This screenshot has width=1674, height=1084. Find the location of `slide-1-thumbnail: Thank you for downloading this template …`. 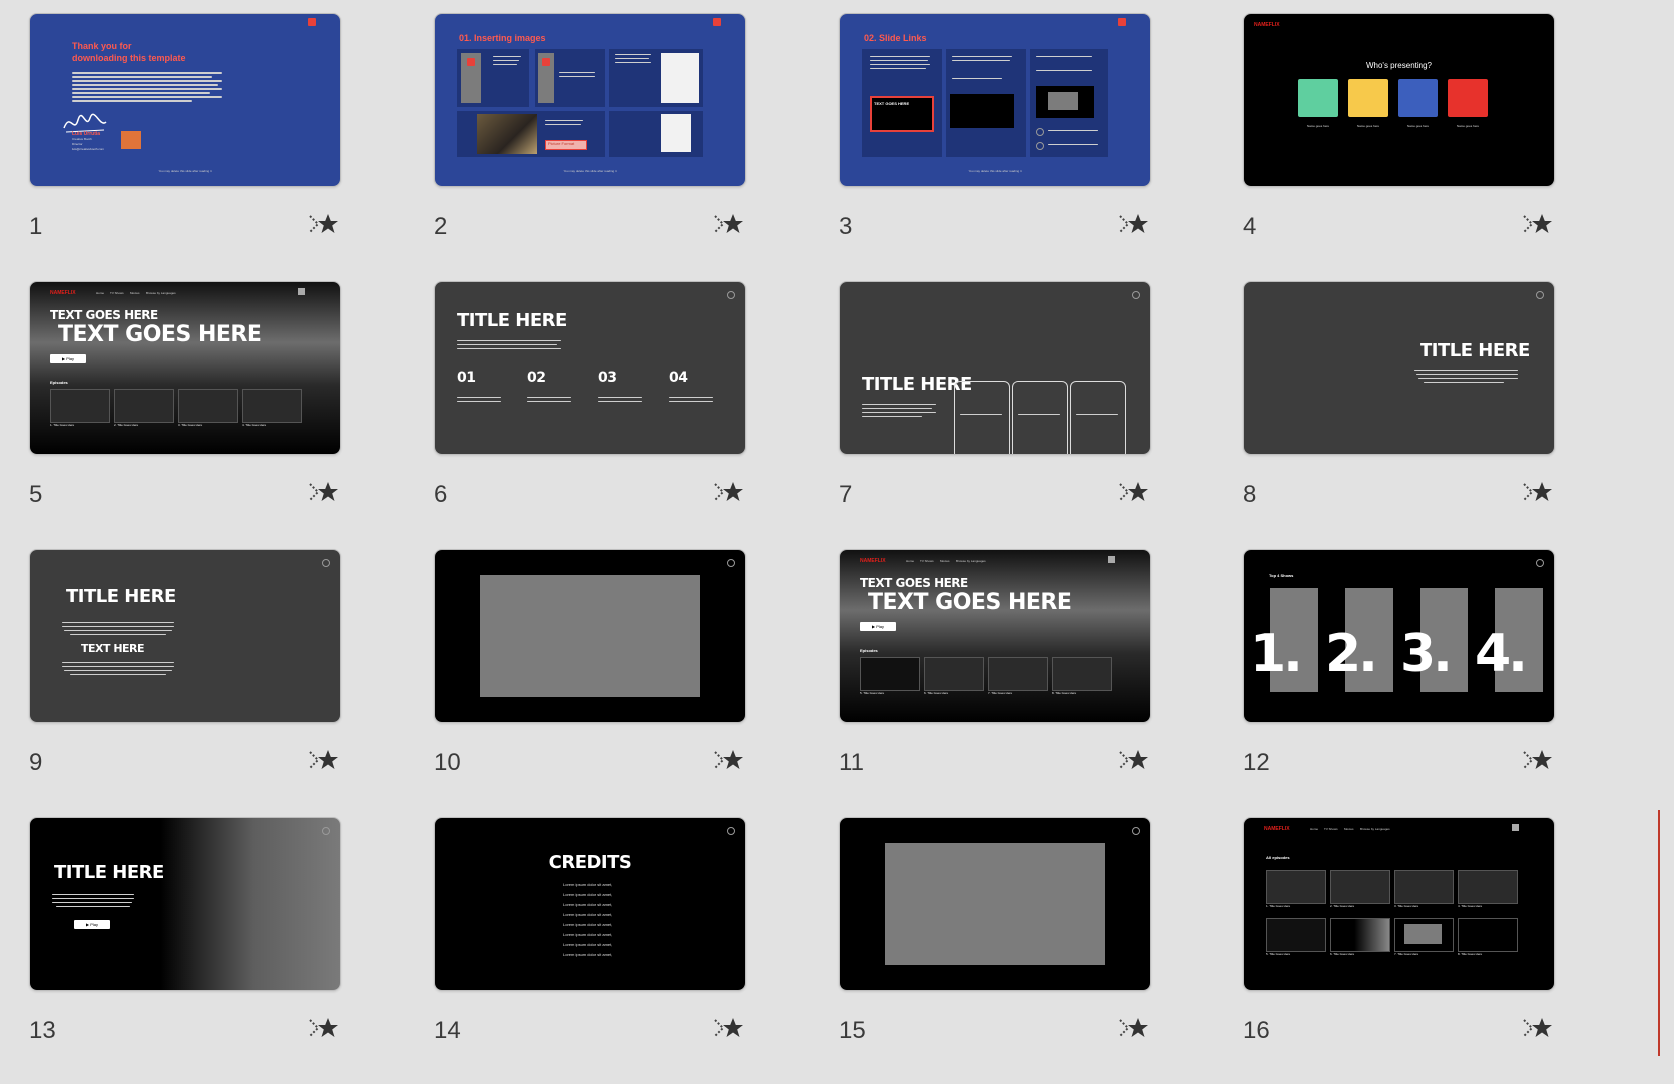

slide-1-thumbnail: Thank you for downloading this template … is located at coordinates (185, 100).